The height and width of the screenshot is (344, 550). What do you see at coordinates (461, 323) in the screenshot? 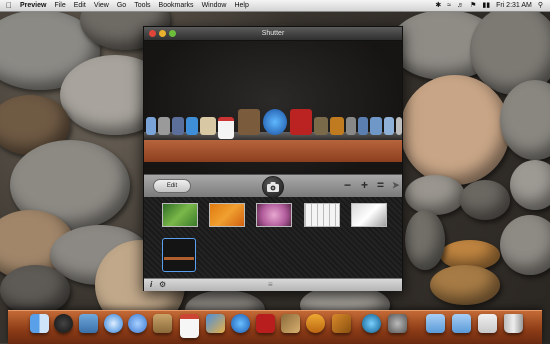
I see `documents-folder-icon` at bounding box center [461, 323].